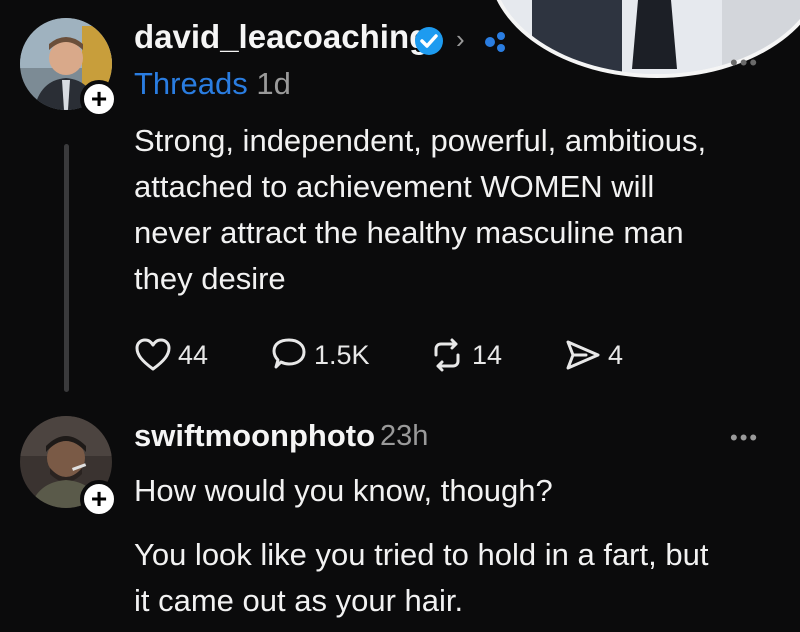 Image resolution: width=800 pixels, height=632 pixels. Describe the element at coordinates (281, 37) in the screenshot. I see `author-username: david_leacoaching` at that location.